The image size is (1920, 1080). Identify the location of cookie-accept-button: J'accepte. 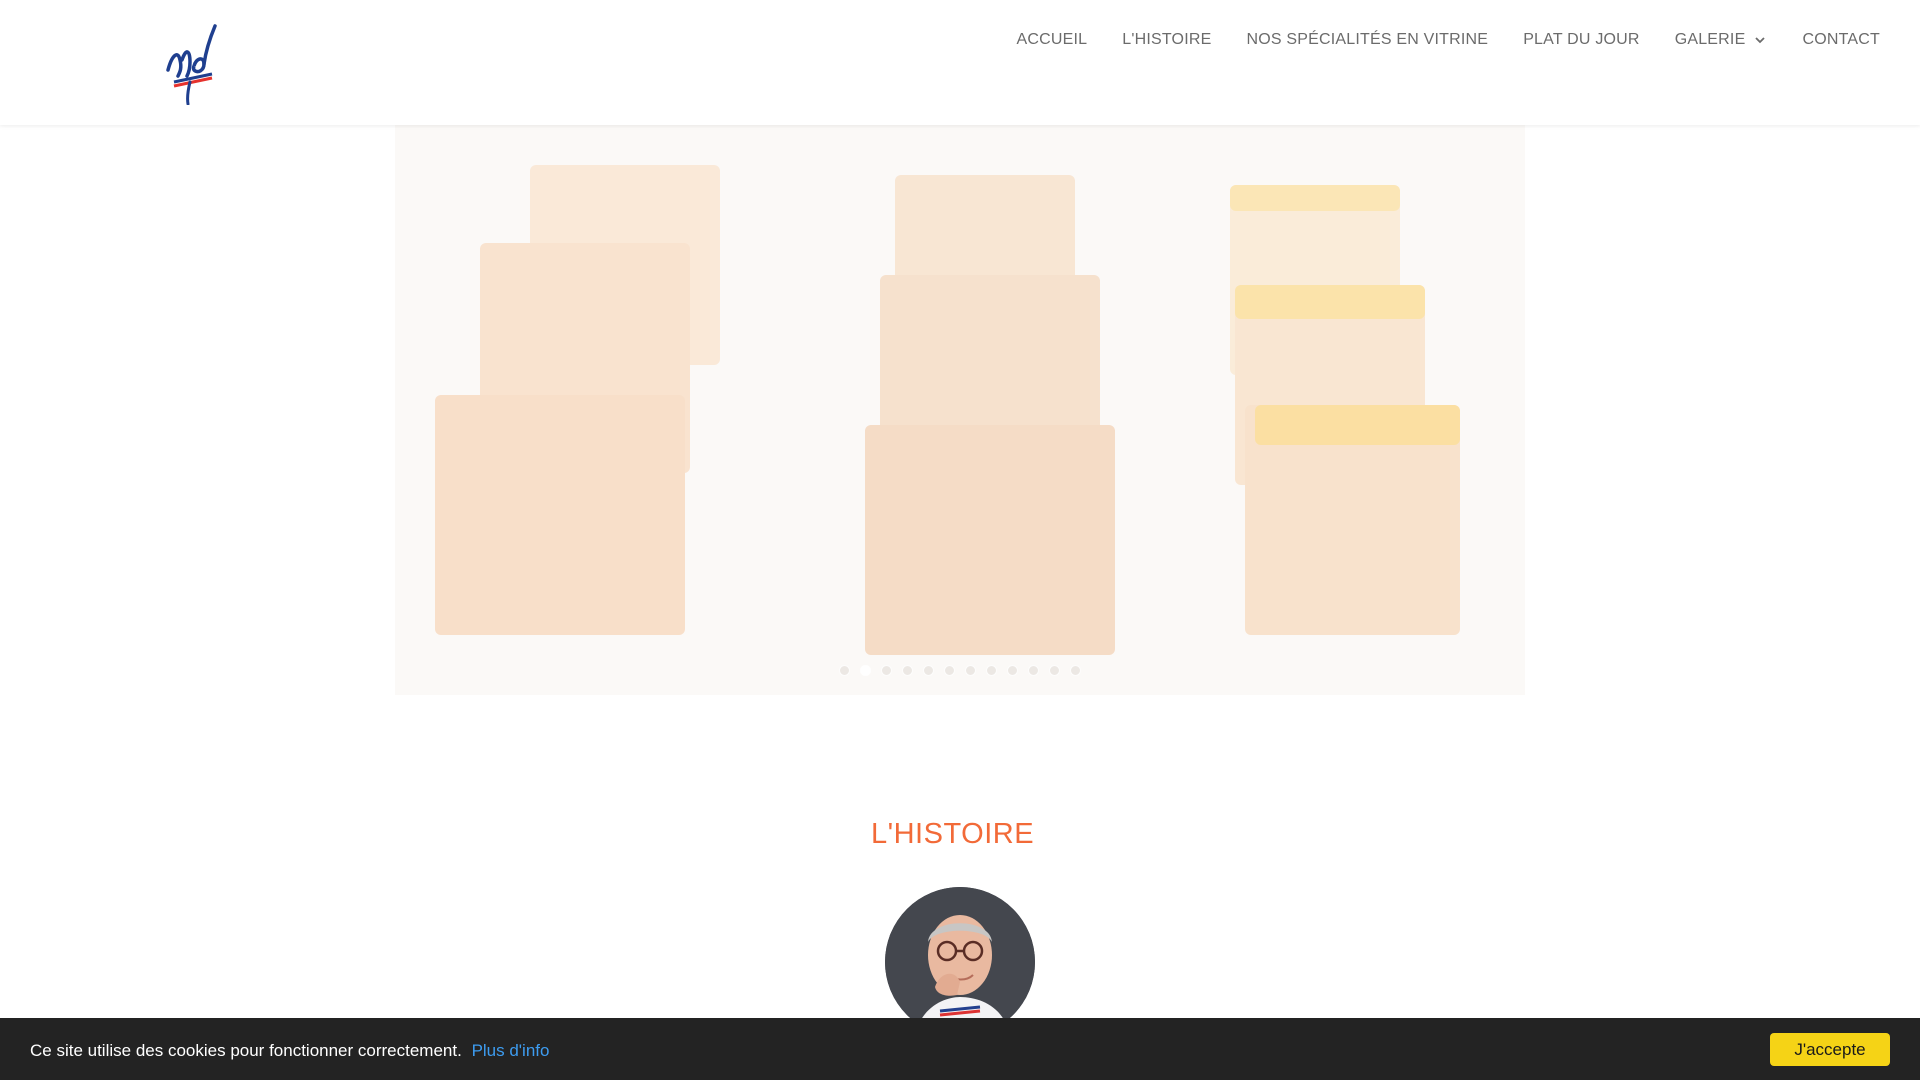
(1830, 1049).